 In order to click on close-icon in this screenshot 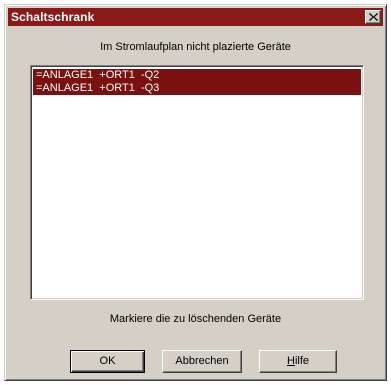, I will do `click(373, 17)`.